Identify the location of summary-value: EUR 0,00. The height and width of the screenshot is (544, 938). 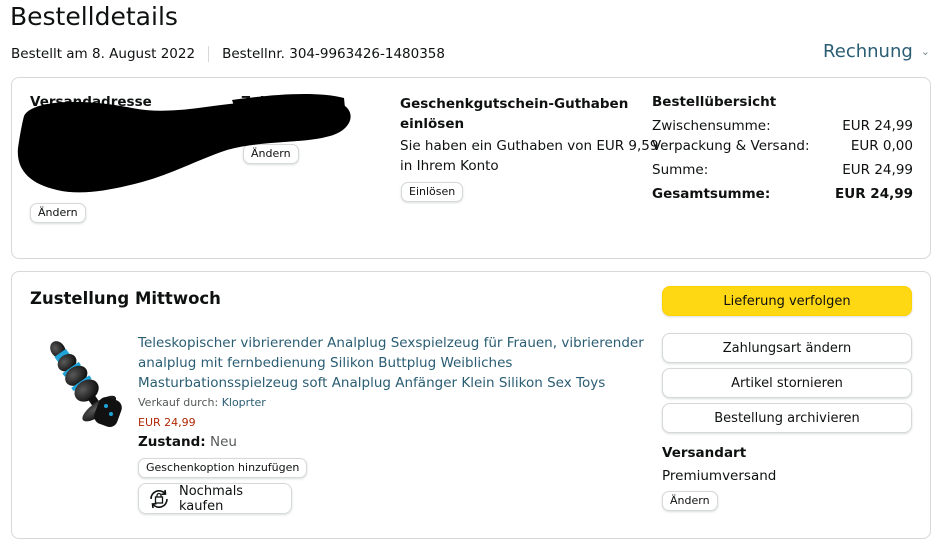
(881, 146).